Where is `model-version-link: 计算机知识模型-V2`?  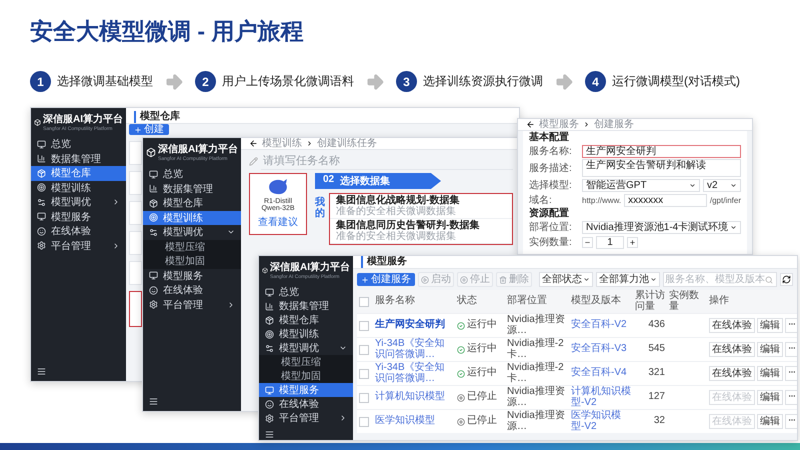
model-version-link: 计算机知识模型-V2 is located at coordinates (601, 397).